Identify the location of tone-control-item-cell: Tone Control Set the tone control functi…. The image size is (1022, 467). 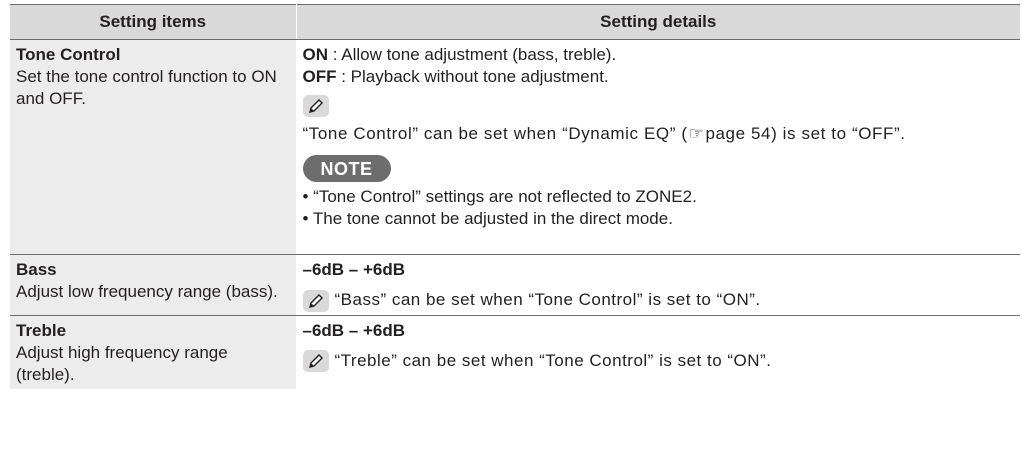
(153, 147).